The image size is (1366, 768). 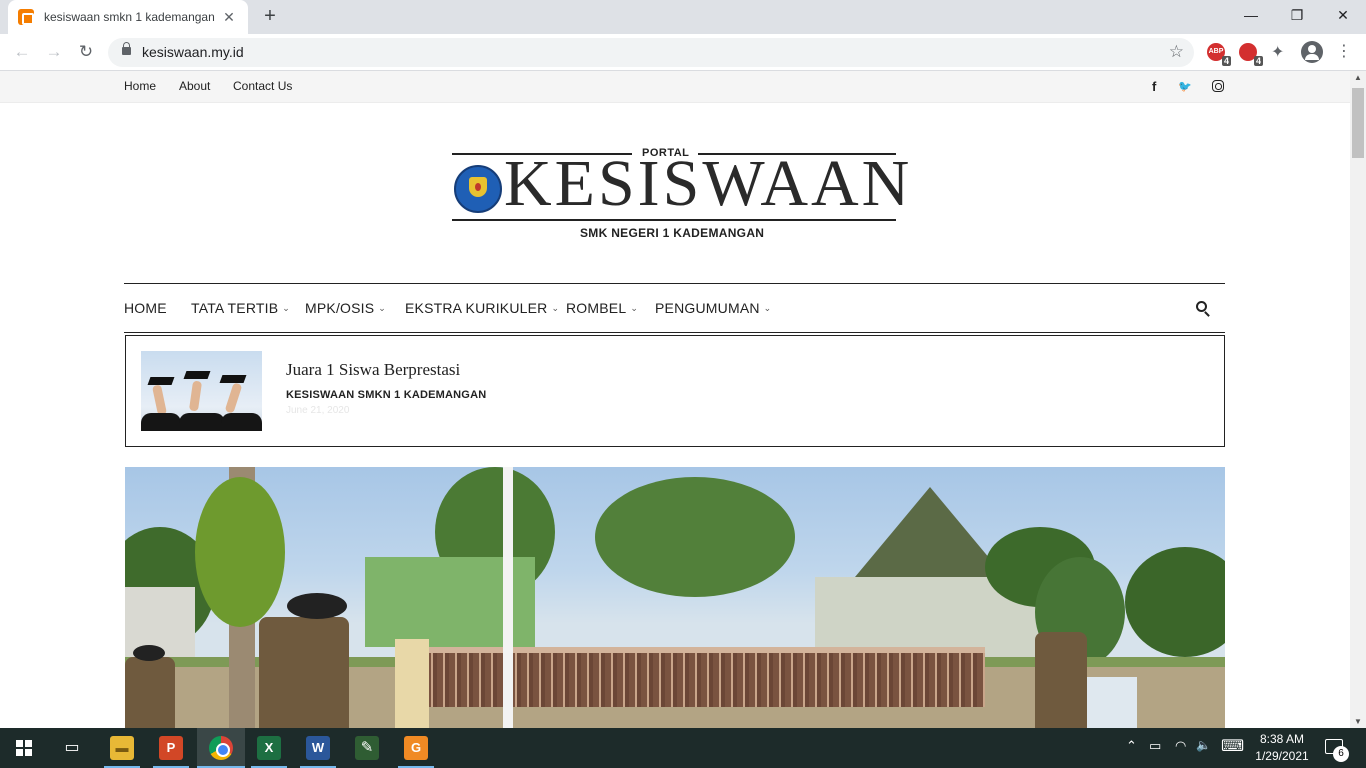 What do you see at coordinates (1258, 61) in the screenshot?
I see `ublock-badge: 4` at bounding box center [1258, 61].